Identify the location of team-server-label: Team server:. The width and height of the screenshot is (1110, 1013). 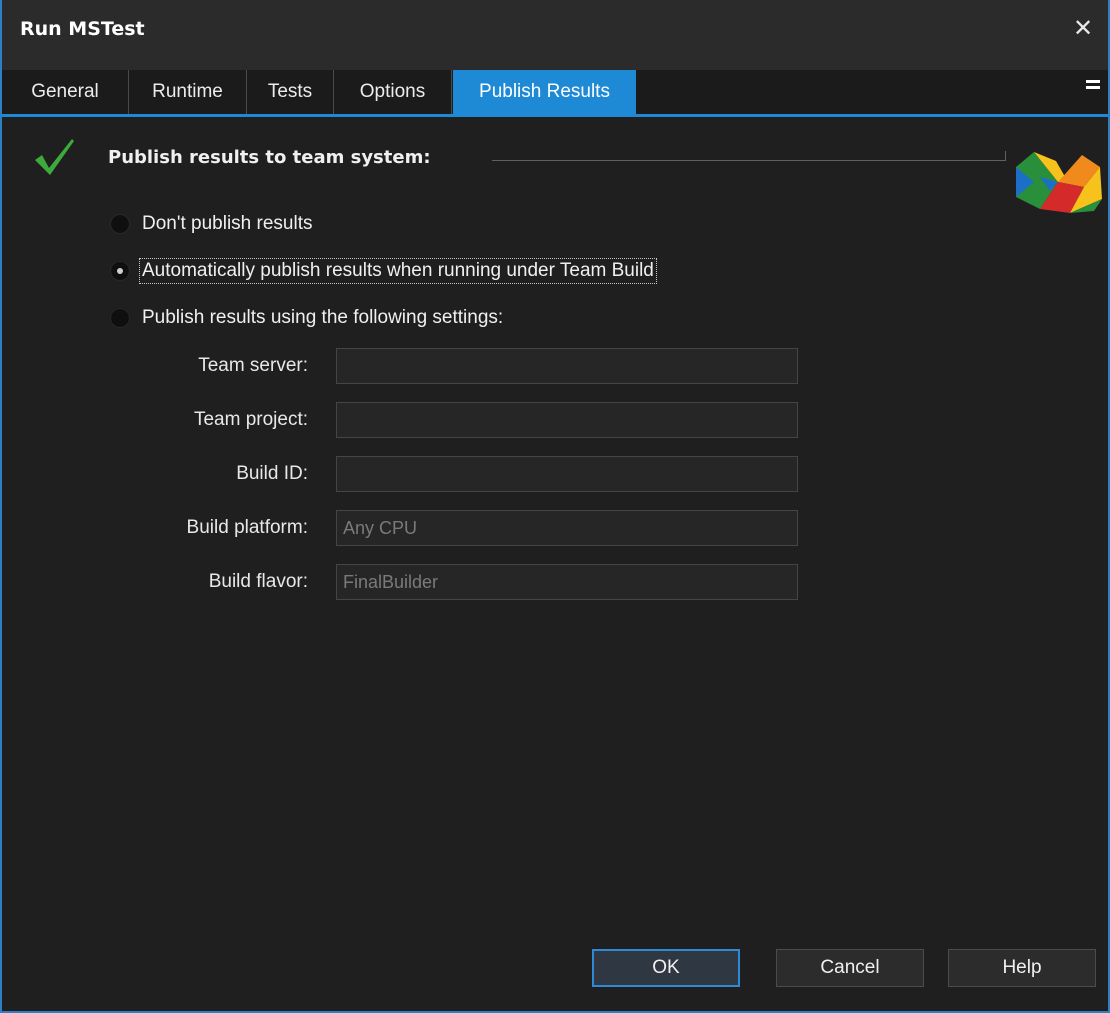
(253, 365).